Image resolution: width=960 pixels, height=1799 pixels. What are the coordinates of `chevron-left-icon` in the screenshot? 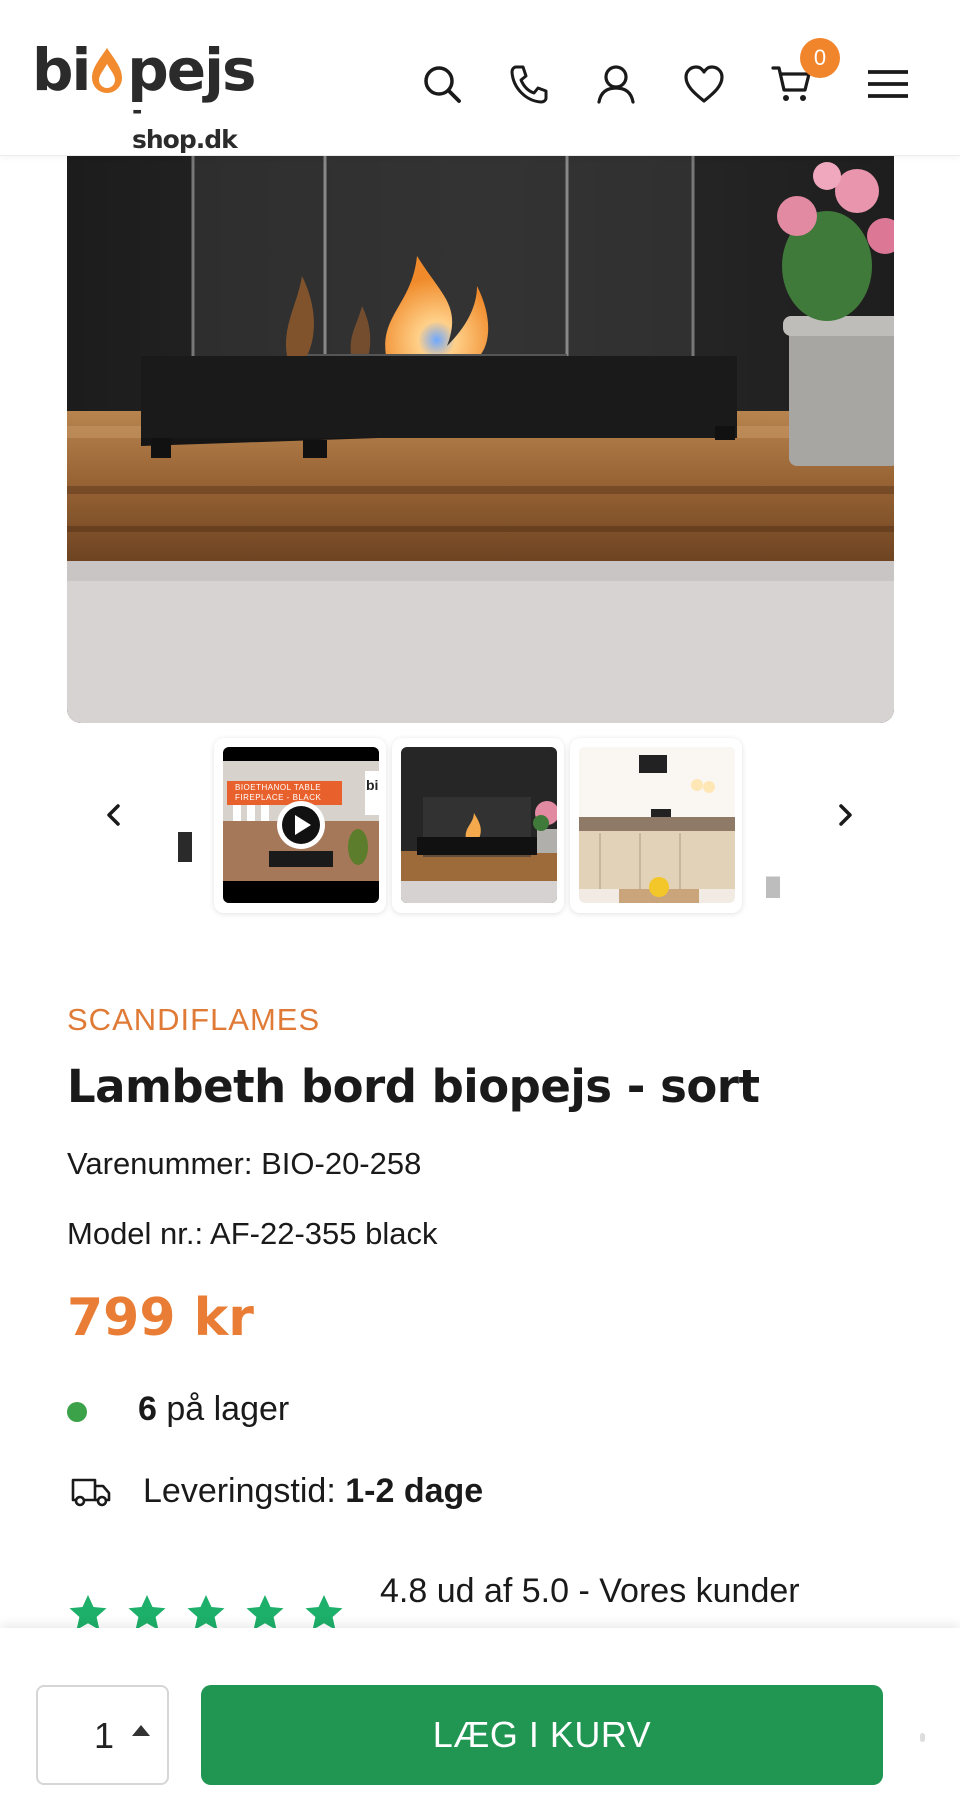 It's located at (113, 815).